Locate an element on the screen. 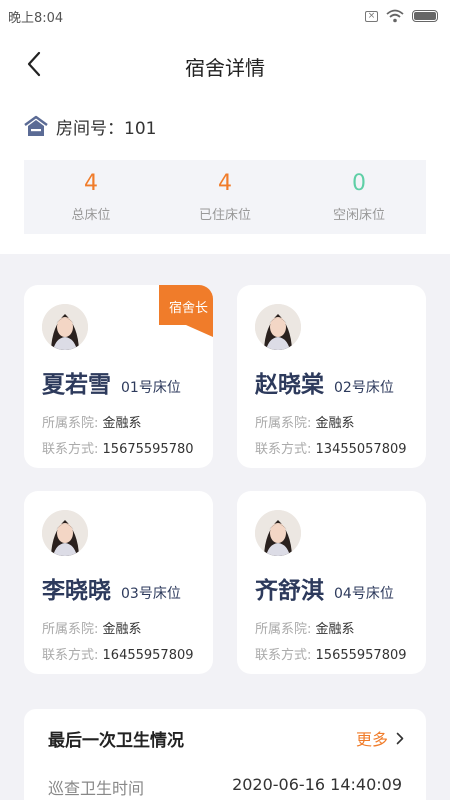  phone-value: 13455057809 is located at coordinates (361, 449).